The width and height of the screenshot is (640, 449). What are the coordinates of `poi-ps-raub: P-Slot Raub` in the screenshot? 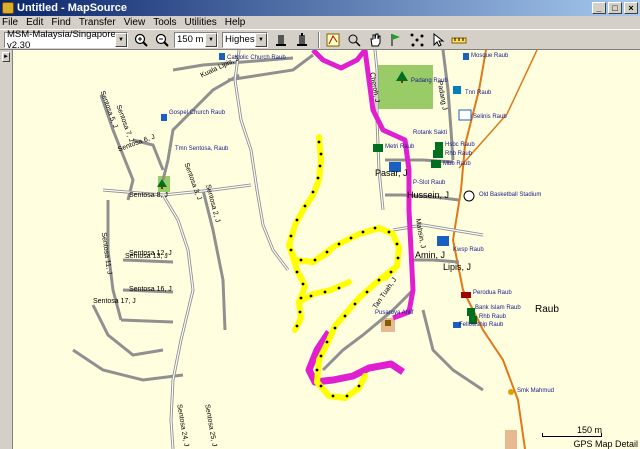 It's located at (429, 183).